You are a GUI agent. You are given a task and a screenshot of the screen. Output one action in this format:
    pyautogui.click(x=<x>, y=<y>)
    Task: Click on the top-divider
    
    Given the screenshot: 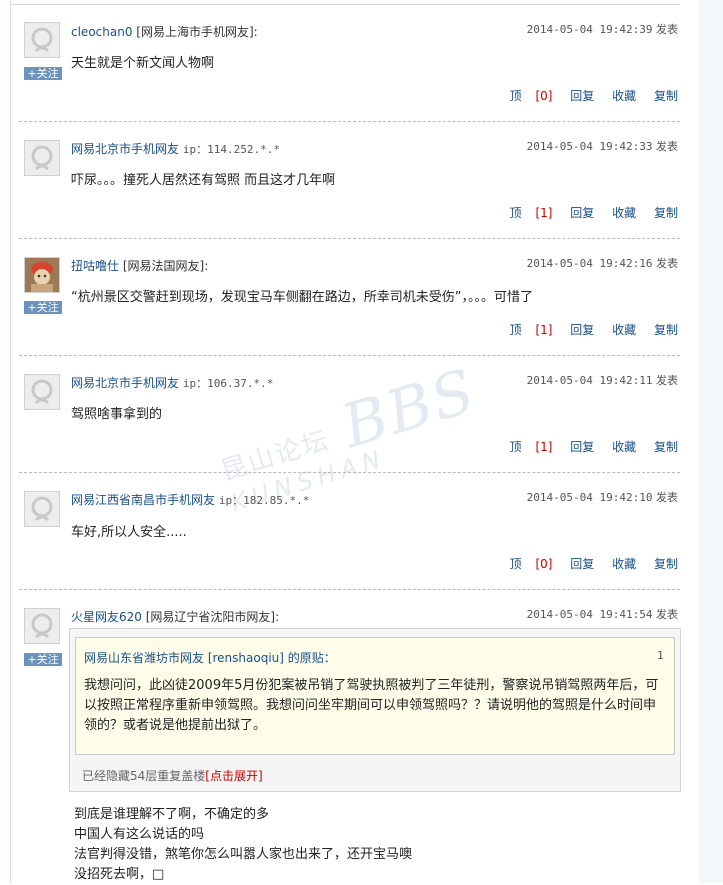 What is the action you would take?
    pyautogui.click(x=345, y=4)
    